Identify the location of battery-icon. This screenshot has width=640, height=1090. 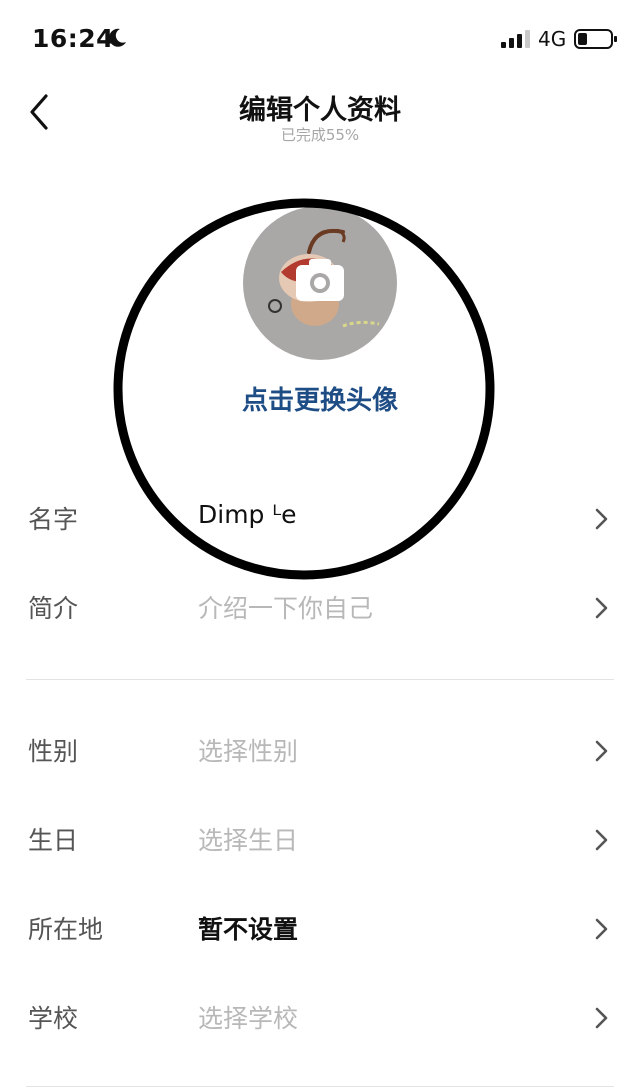
(595, 39).